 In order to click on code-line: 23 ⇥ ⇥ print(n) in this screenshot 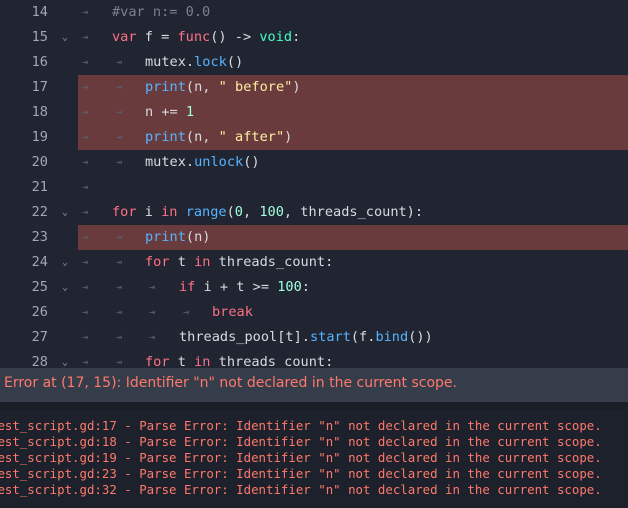, I will do `click(314, 237)`.